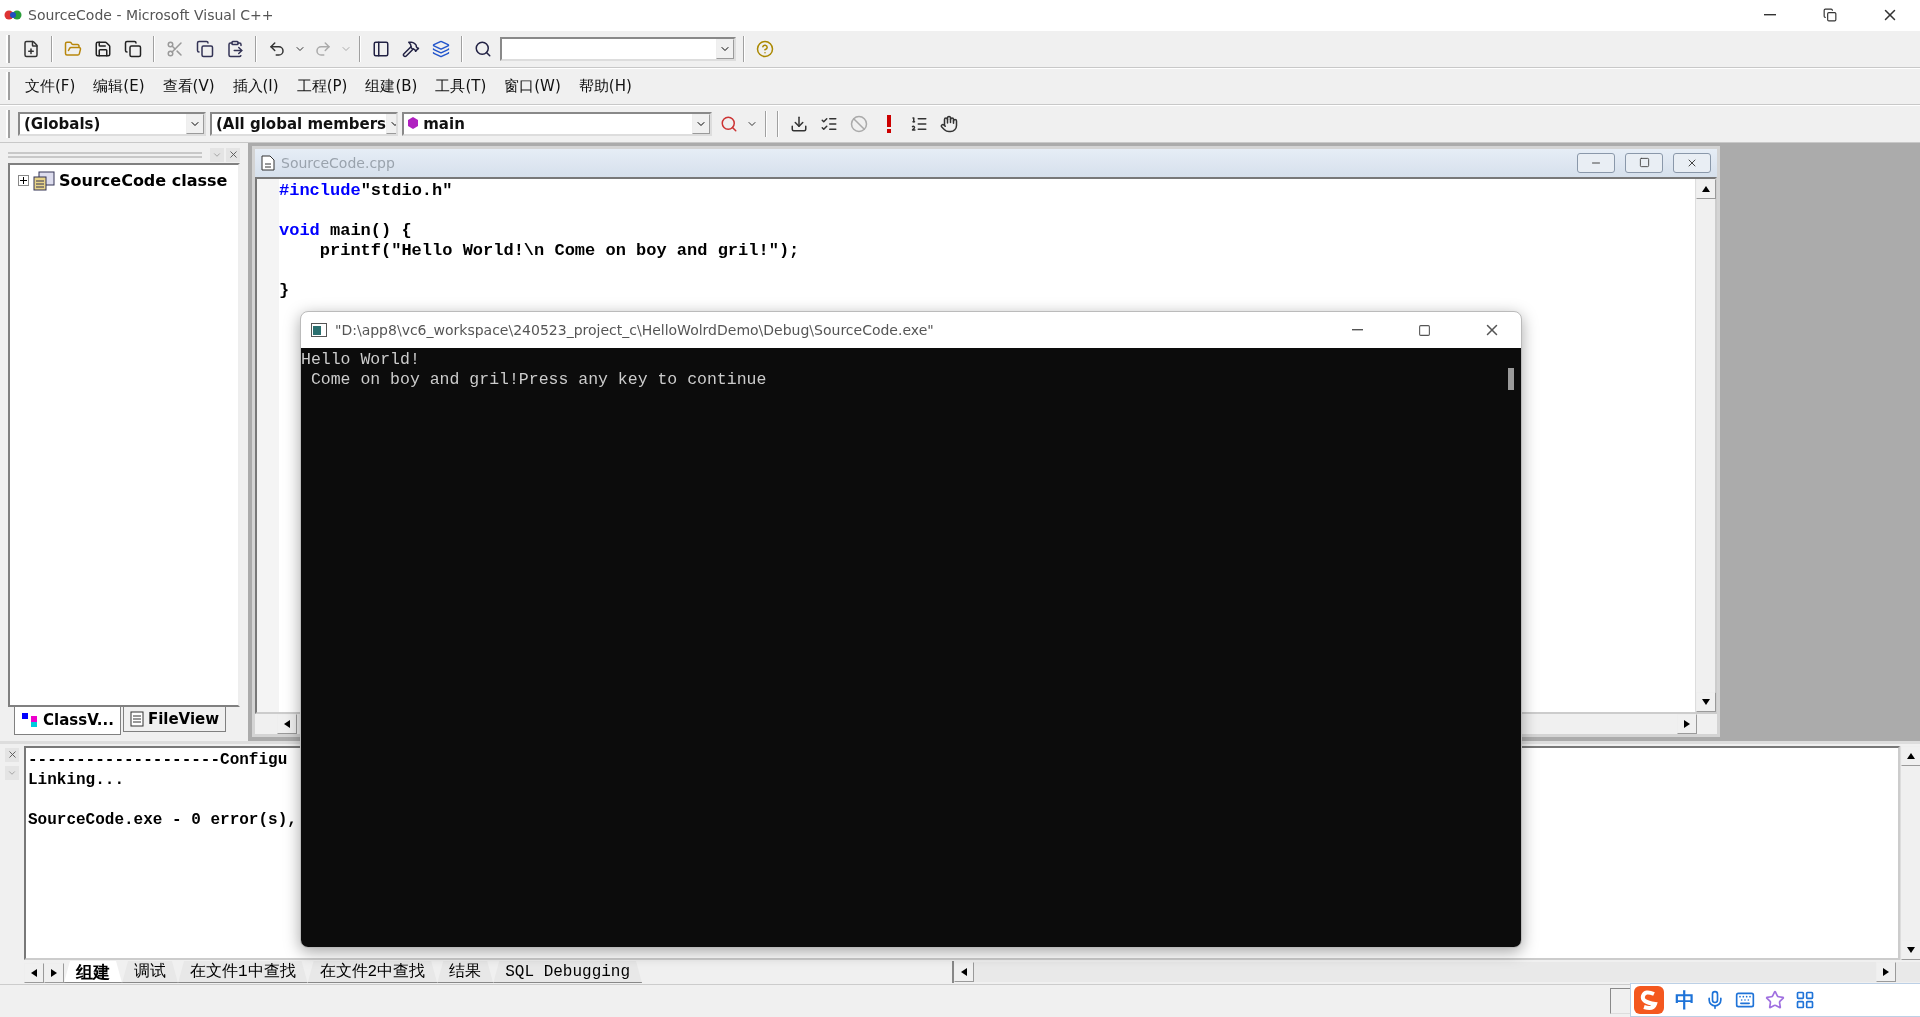  What do you see at coordinates (949, 123) in the screenshot?
I see `breakpoint-icon` at bounding box center [949, 123].